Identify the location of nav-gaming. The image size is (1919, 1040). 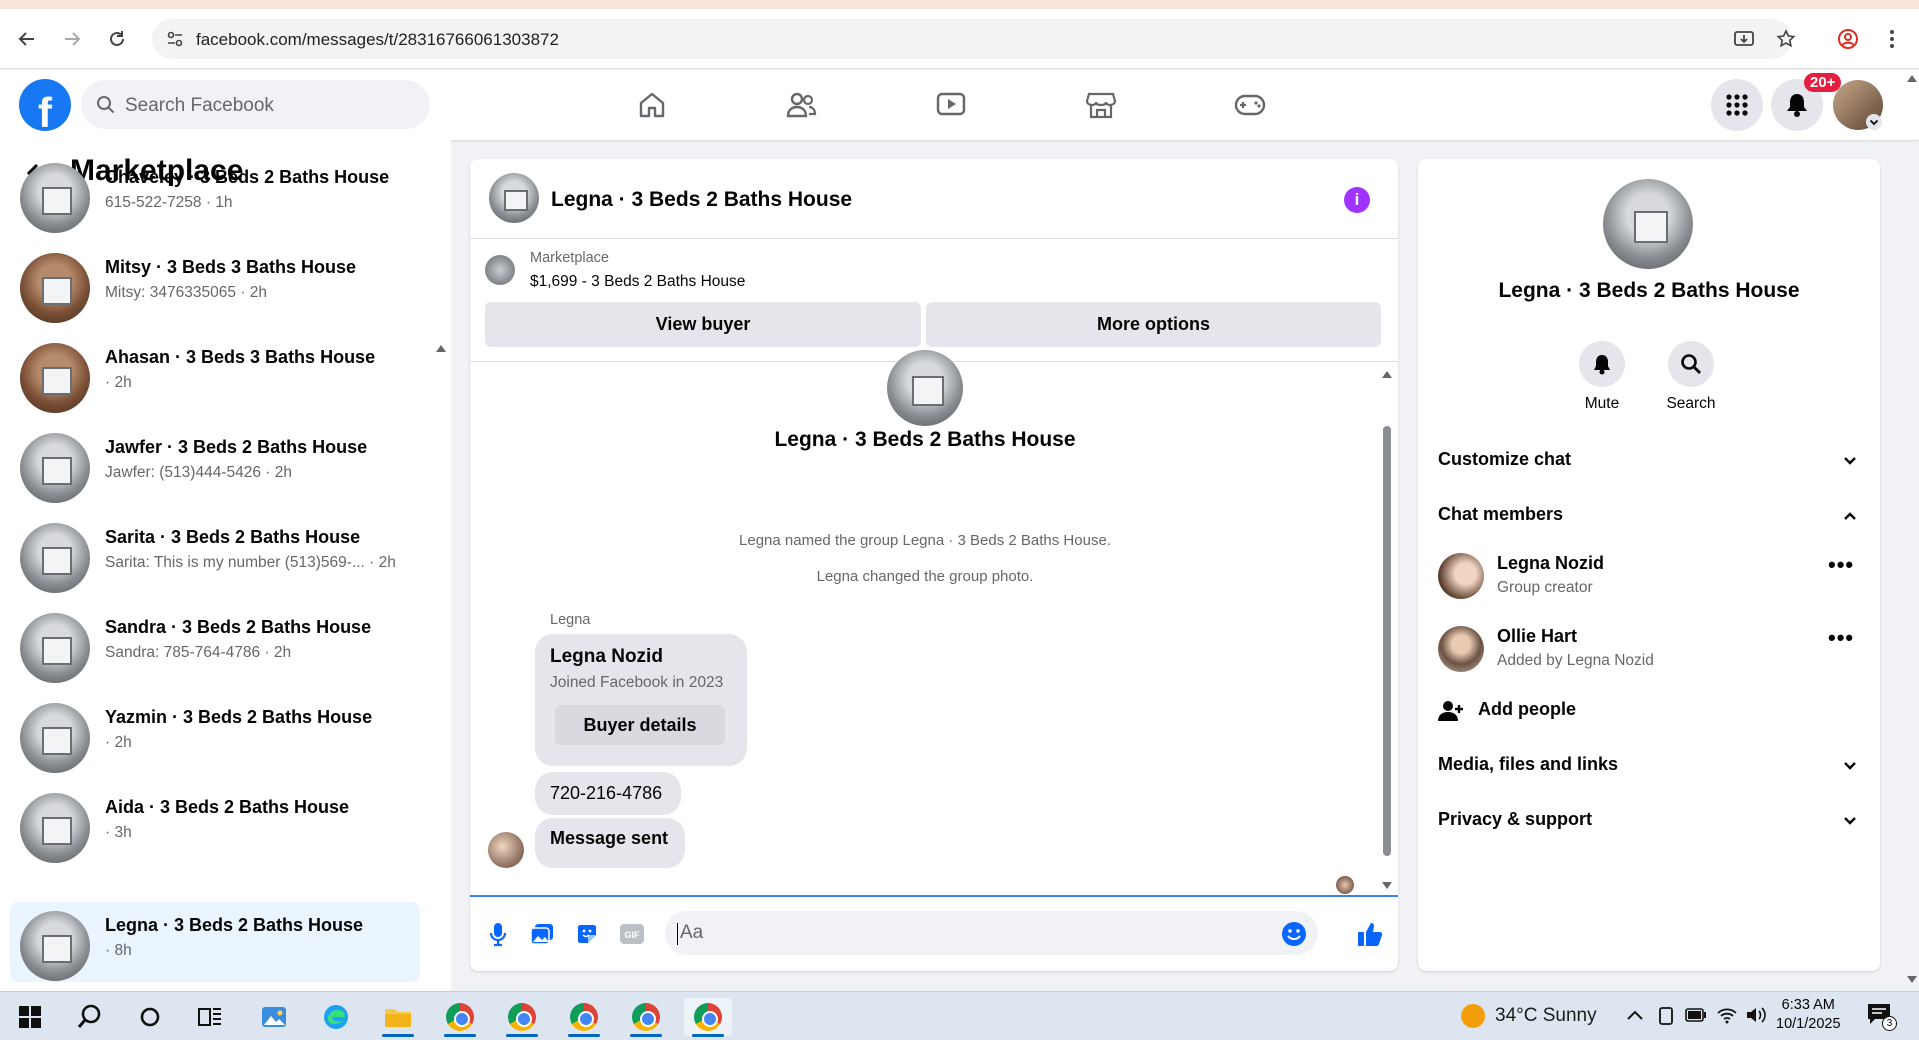
(1250, 105).